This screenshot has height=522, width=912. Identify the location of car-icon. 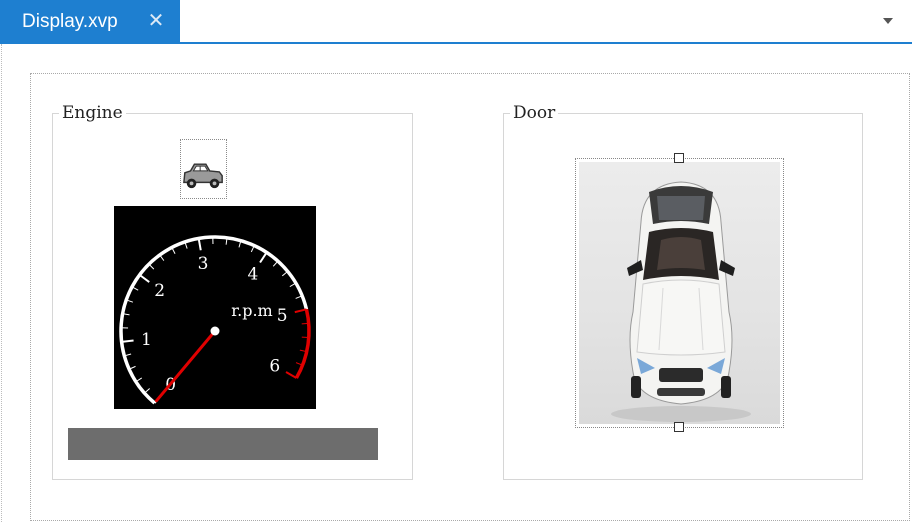
(203, 176).